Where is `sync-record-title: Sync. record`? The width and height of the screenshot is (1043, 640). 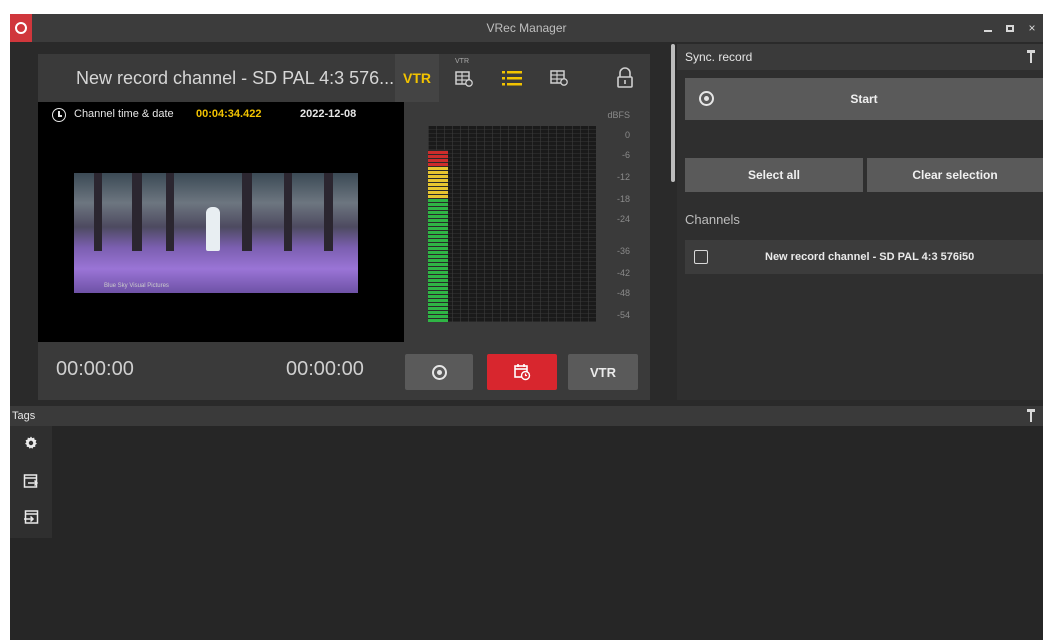 sync-record-title: Sync. record is located at coordinates (719, 57).